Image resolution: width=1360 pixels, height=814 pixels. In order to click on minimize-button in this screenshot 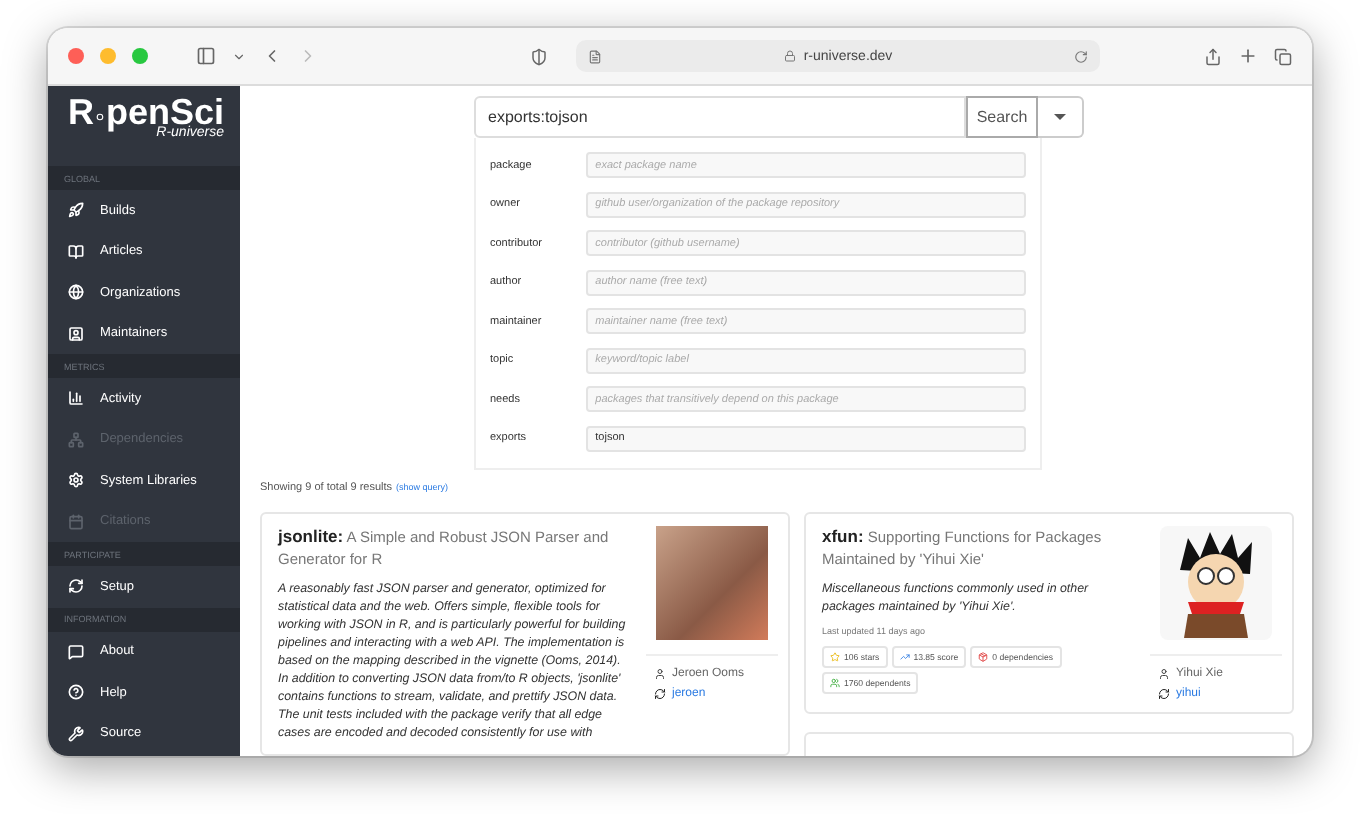, I will do `click(108, 56)`.